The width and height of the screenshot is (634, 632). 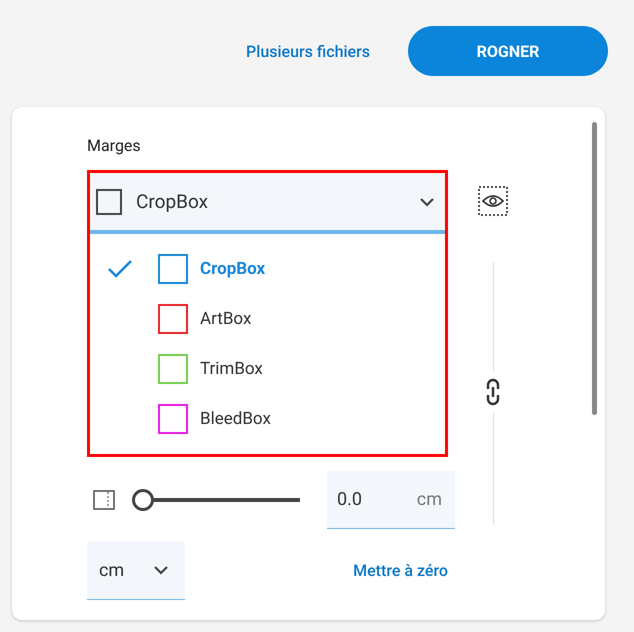 I want to click on preview-icon, so click(x=493, y=201).